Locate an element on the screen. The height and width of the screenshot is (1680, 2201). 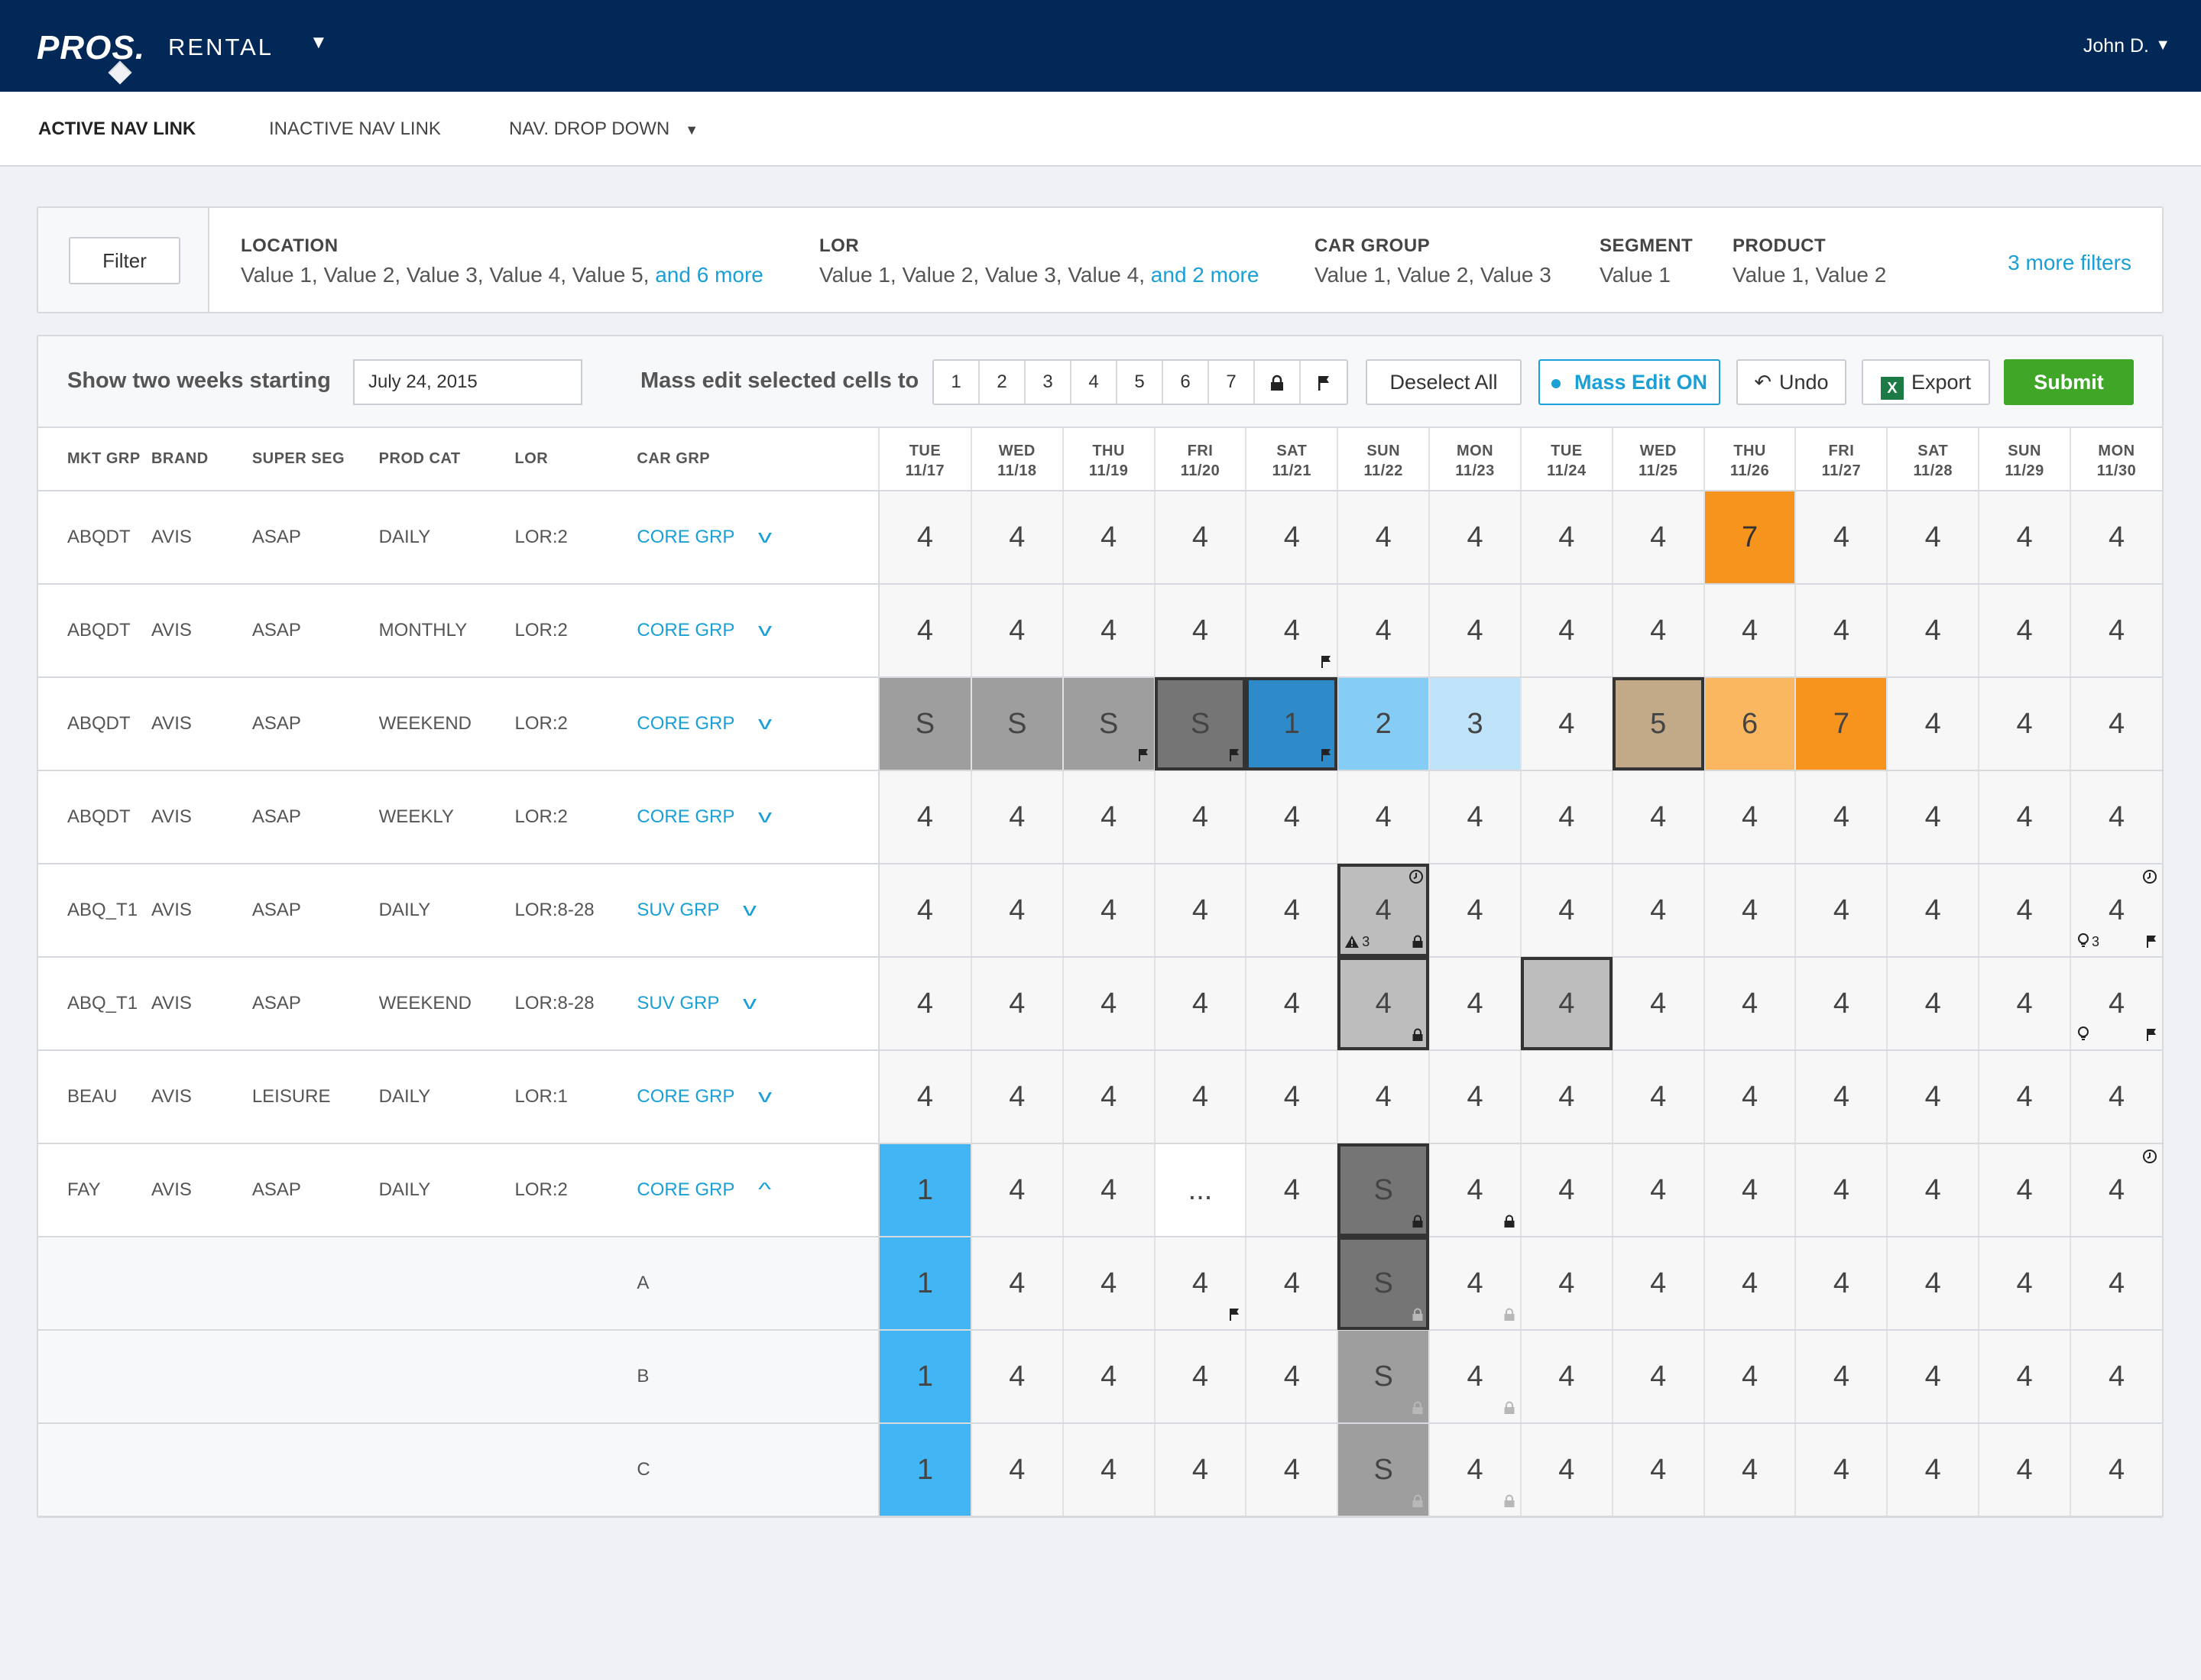
filter-more-link: and 2 more is located at coordinates (1205, 275).